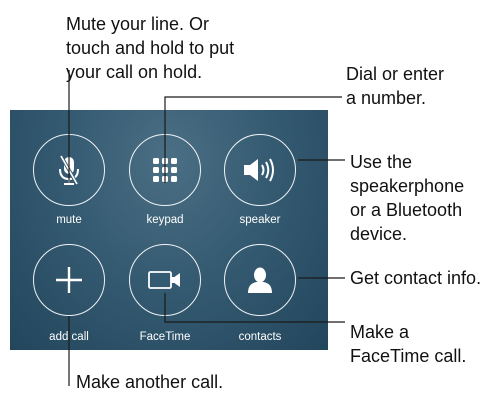  I want to click on keypad-button-label: keypad, so click(165, 220).